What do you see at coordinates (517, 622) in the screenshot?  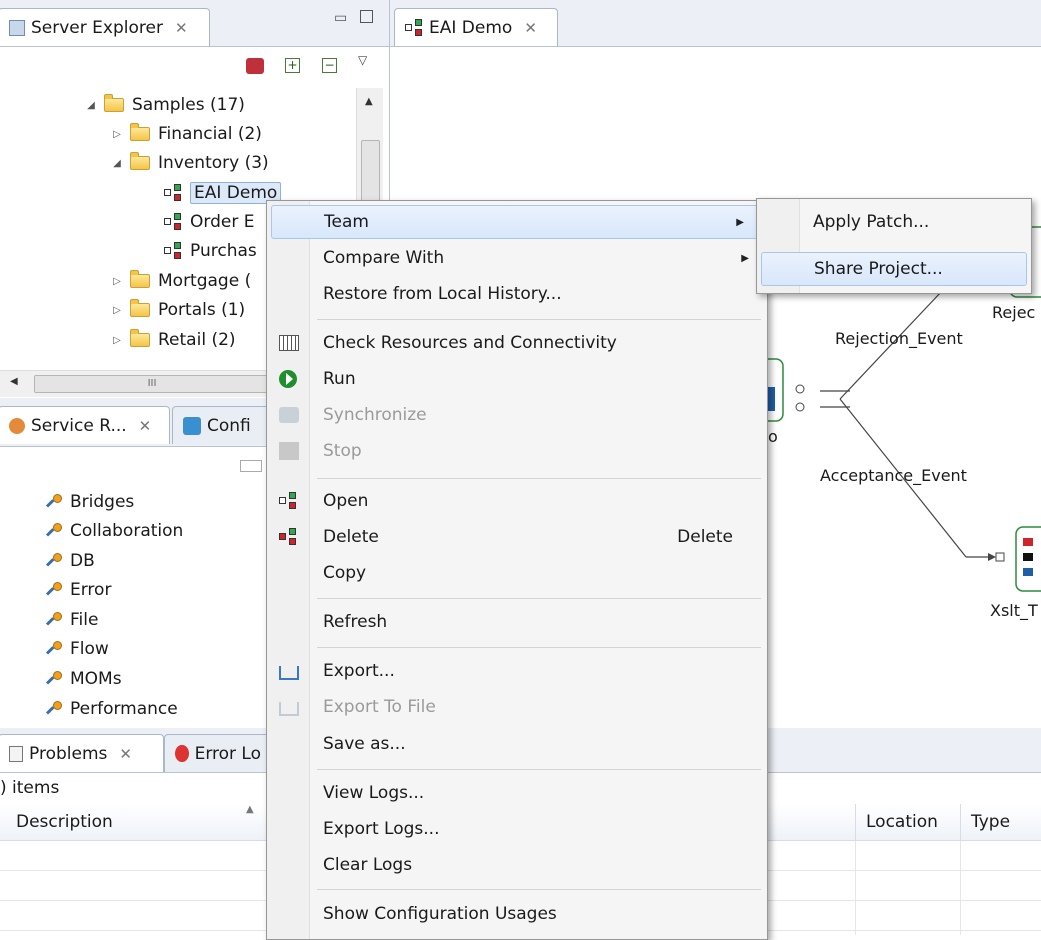 I see `menu-item-refresh: Refresh` at bounding box center [517, 622].